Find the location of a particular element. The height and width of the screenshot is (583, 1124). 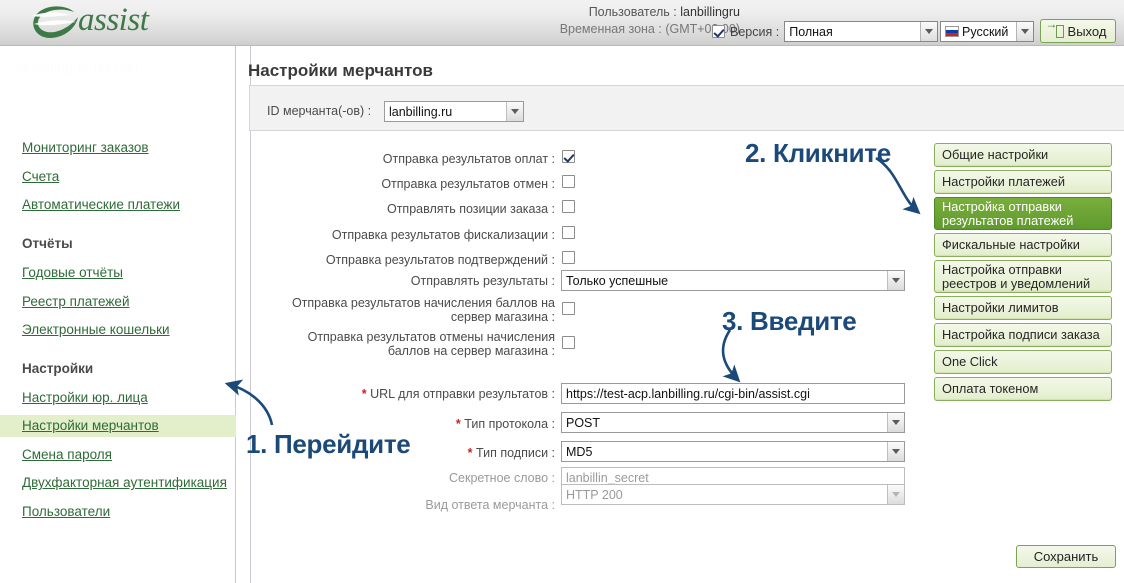

tab-0: Общие настройки is located at coordinates (1023, 155).